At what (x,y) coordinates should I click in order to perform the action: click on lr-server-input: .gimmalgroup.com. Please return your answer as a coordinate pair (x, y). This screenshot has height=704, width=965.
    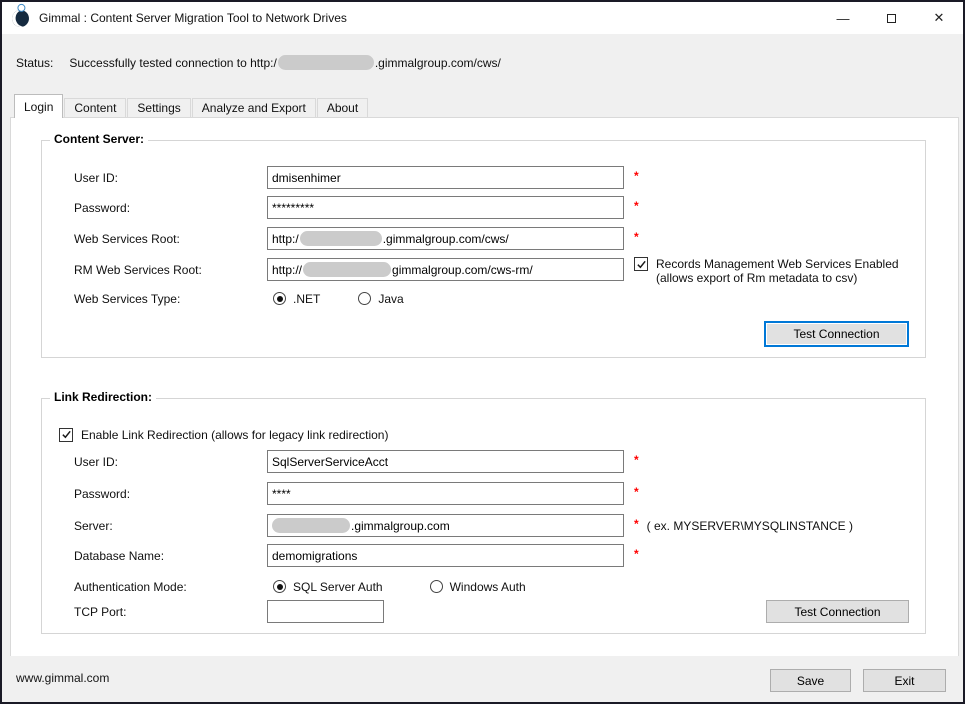
    Looking at the image, I should click on (445, 525).